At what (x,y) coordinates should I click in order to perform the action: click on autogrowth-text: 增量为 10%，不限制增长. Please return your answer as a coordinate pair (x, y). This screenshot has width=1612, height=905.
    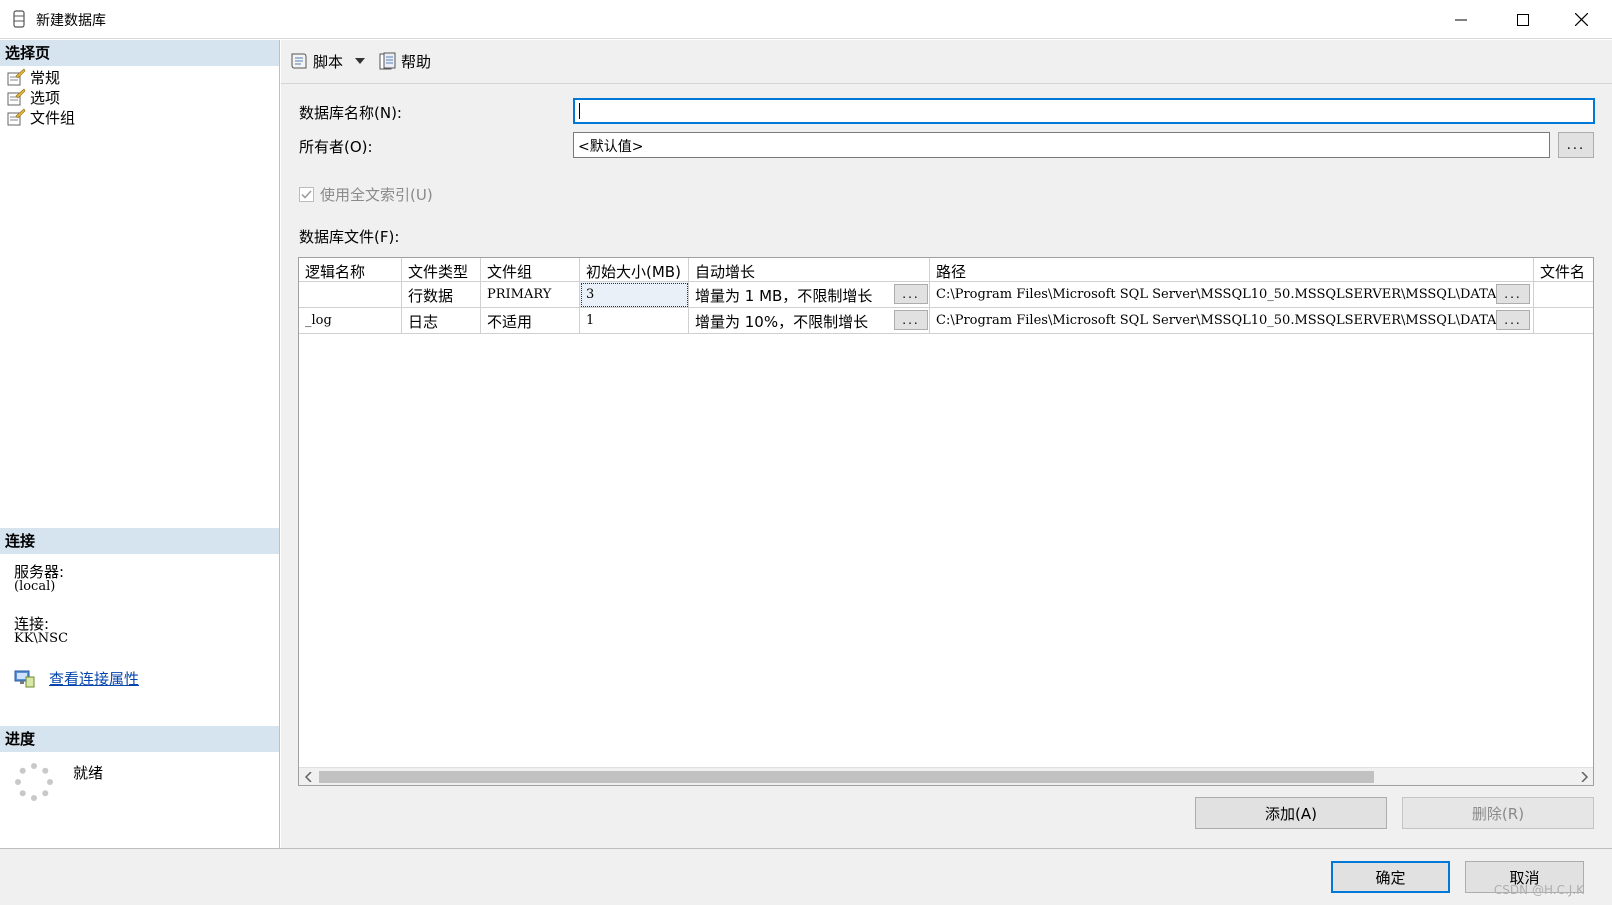
    Looking at the image, I should click on (782, 322).